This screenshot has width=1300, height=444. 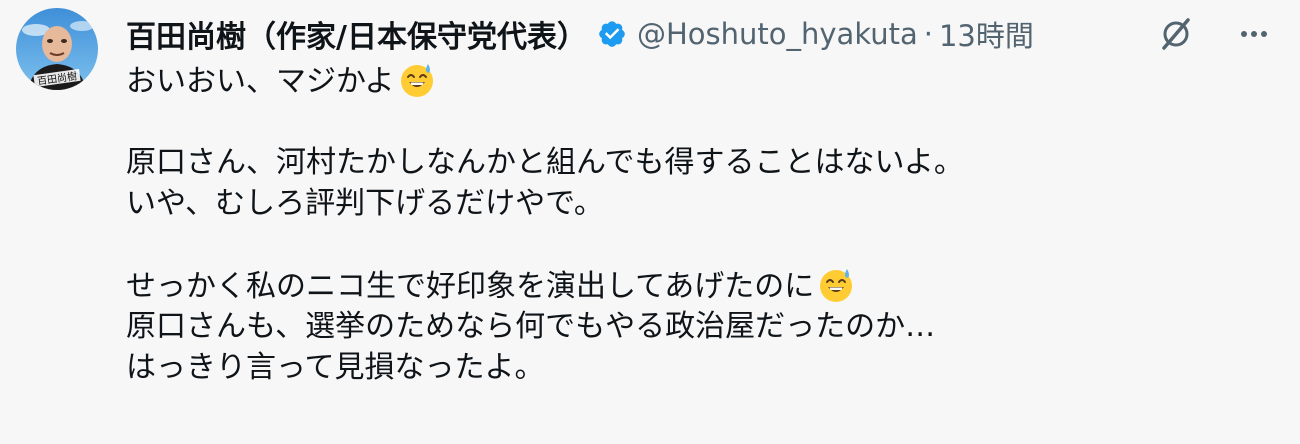 I want to click on tweet-line: 原口さん、河村たかしなんかと組んでも得することはないよ。, so click(x=545, y=162).